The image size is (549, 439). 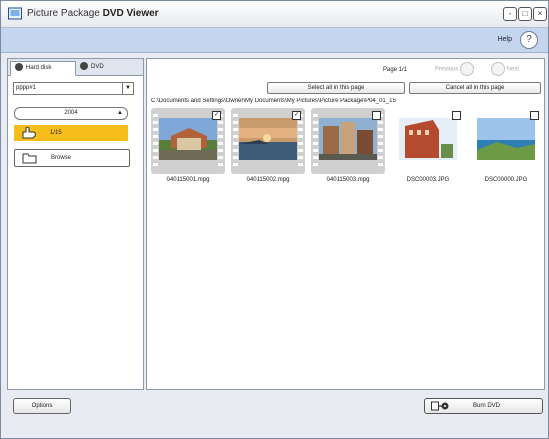 I want to click on year-selector: 2004 ▲, so click(x=71, y=113).